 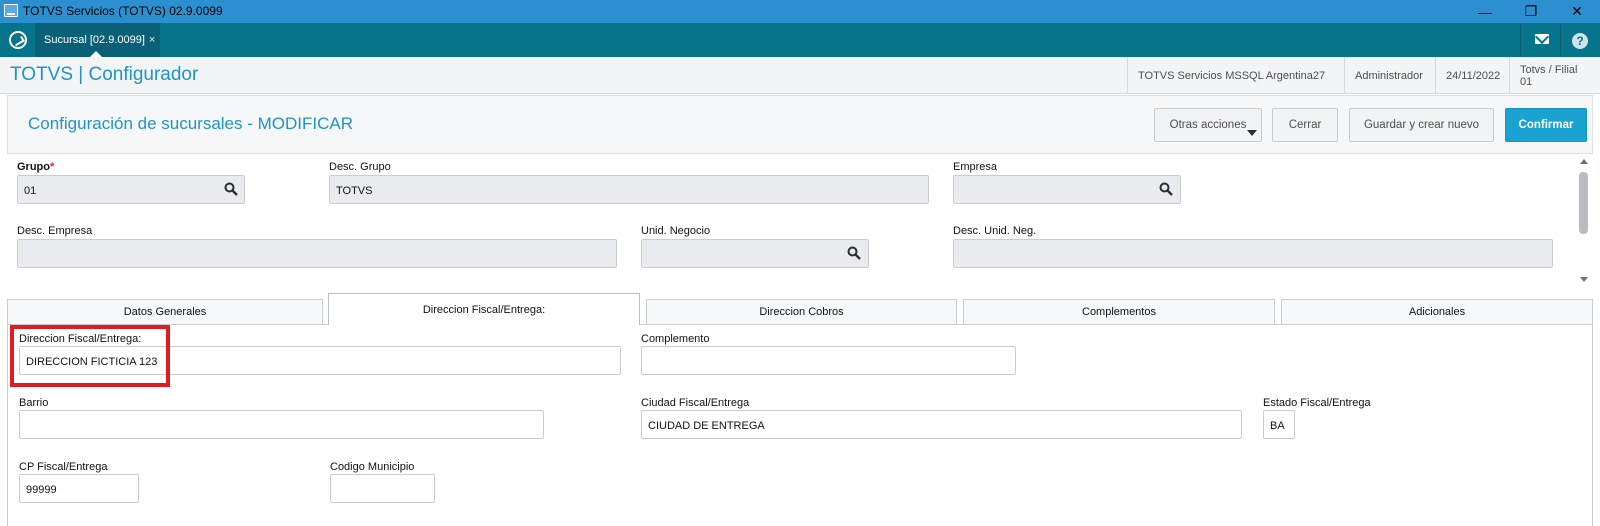 What do you see at coordinates (1577, 11) in the screenshot?
I see `close-window-button: ✕` at bounding box center [1577, 11].